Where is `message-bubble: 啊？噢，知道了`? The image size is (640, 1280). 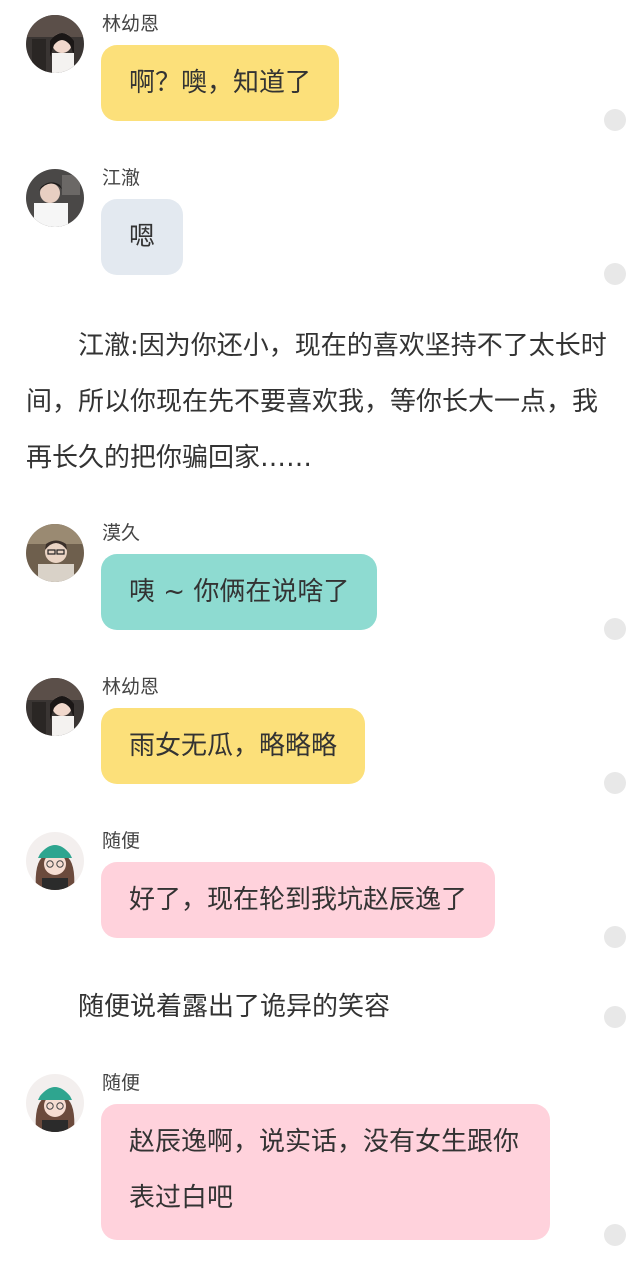
message-bubble: 啊？噢，知道了 is located at coordinates (220, 83).